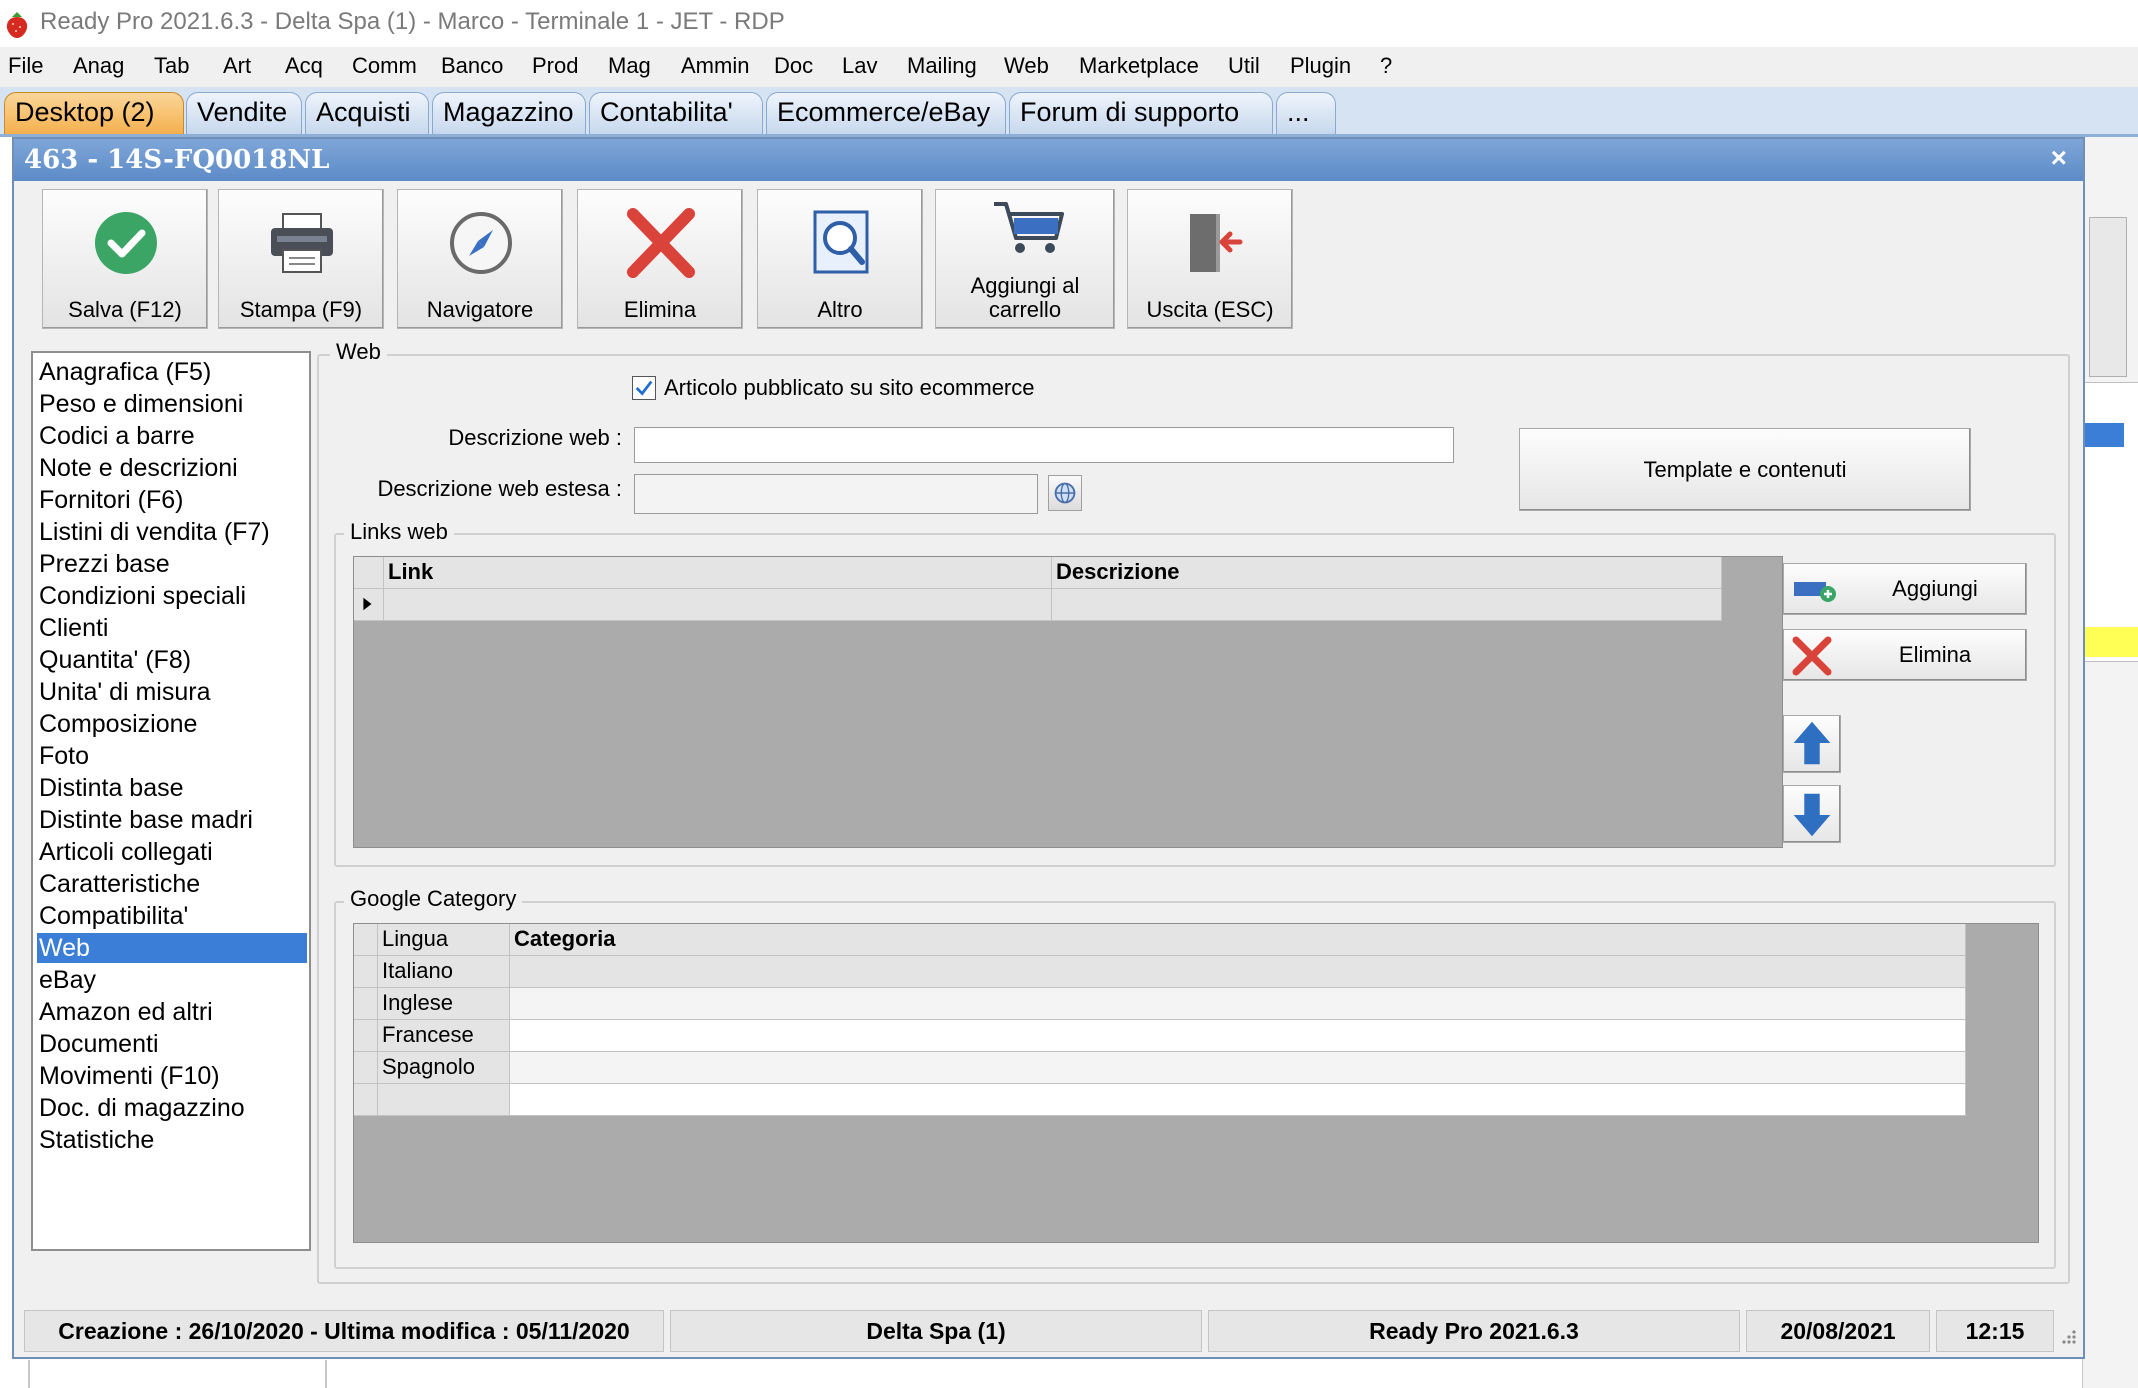 This screenshot has height=1388, width=2138. What do you see at coordinates (676, 113) in the screenshot?
I see `tab-contabilita: Contabilita'` at bounding box center [676, 113].